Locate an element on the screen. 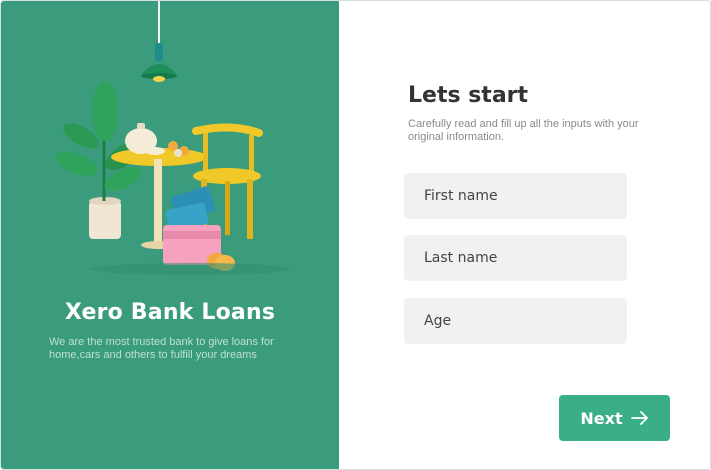 The image size is (711, 470). next-button: Next is located at coordinates (614, 418).